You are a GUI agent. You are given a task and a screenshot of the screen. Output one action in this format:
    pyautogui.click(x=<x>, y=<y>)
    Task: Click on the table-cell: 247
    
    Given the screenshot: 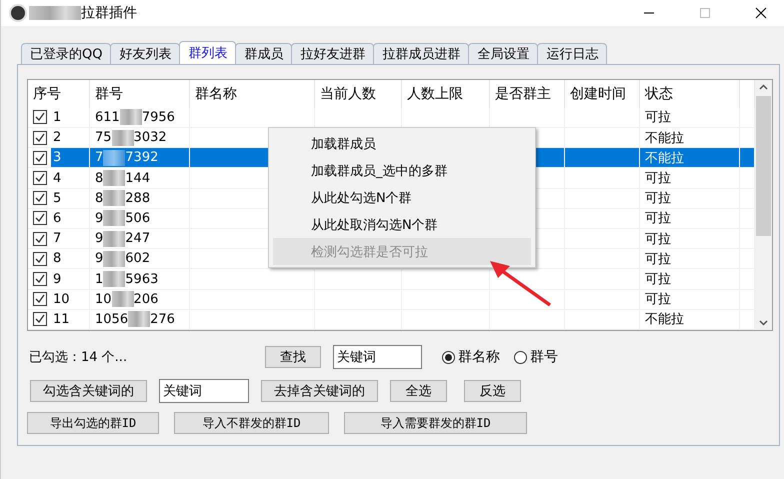 What is the action you would take?
    pyautogui.click(x=137, y=238)
    